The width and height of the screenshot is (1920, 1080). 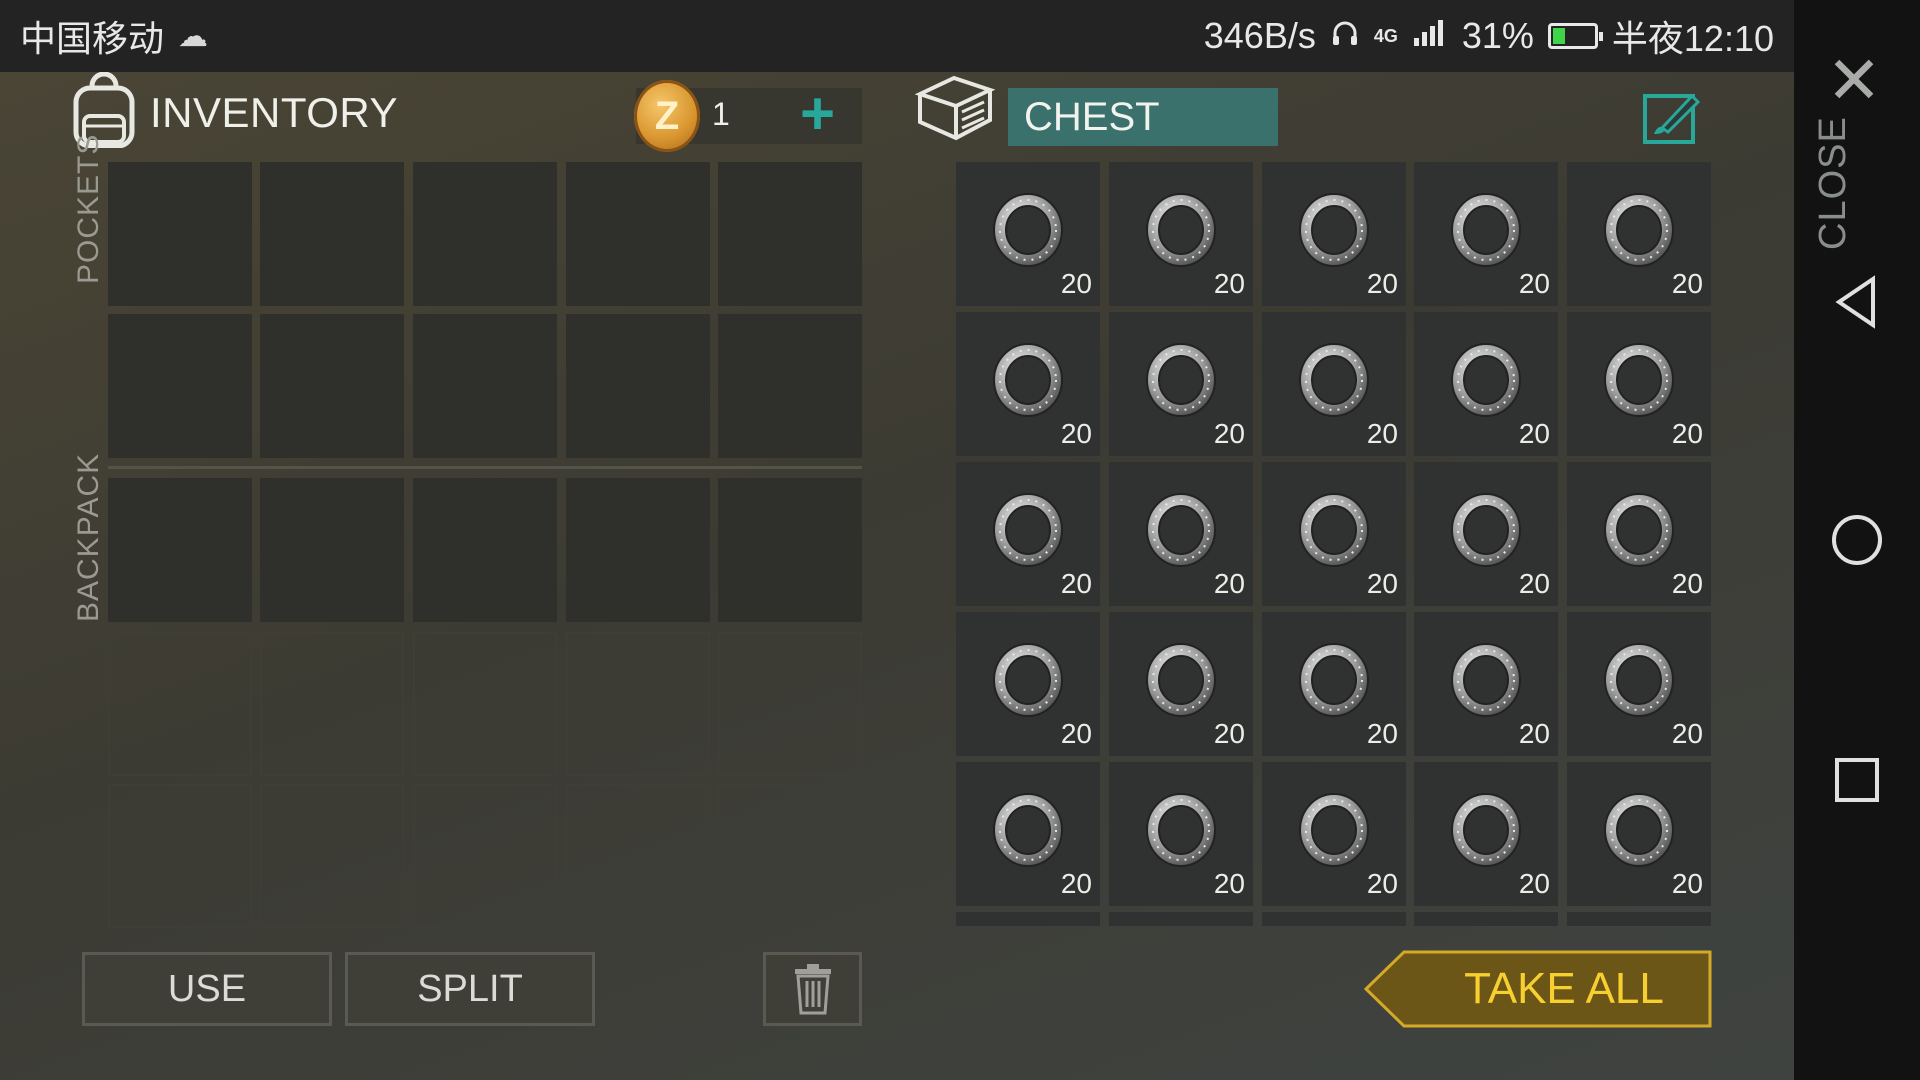 I want to click on weather-cloud-icon: ☁, so click(x=193, y=36).